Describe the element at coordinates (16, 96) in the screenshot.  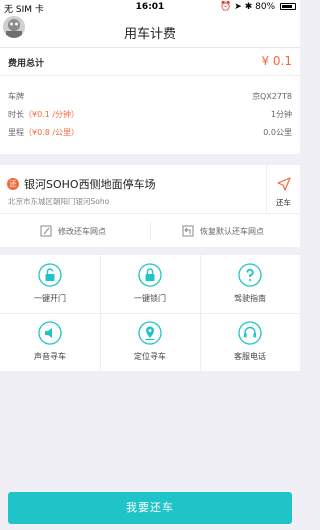
I see `fee-row-label: 车牌` at that location.